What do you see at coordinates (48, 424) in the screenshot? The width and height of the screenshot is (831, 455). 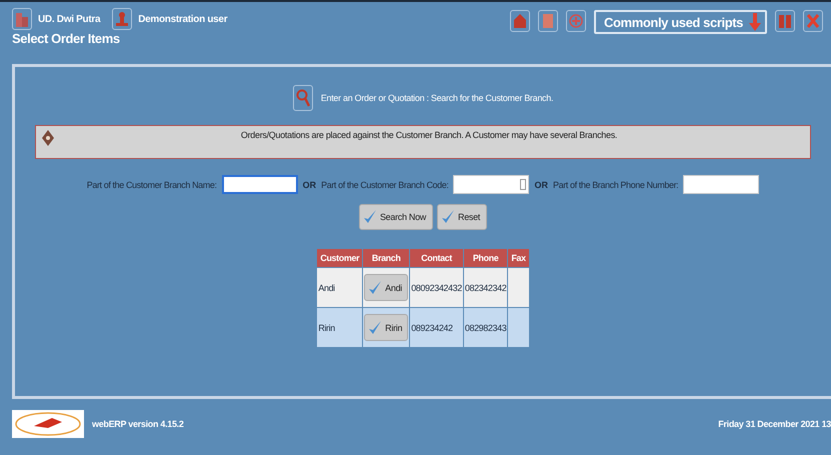 I see `company-logo` at bounding box center [48, 424].